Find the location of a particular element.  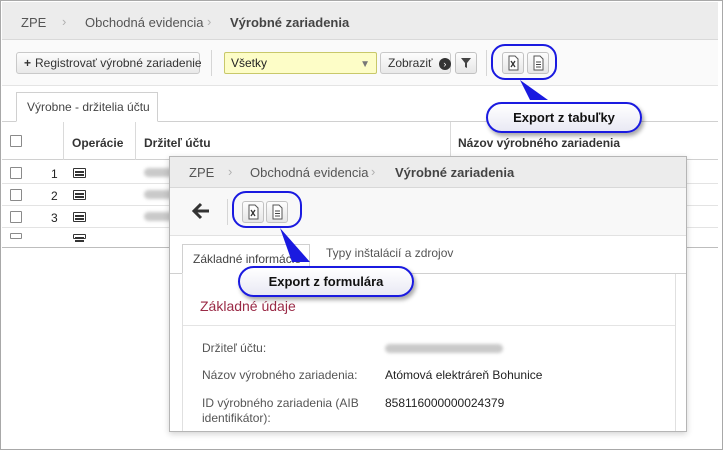

filter-button is located at coordinates (466, 63).